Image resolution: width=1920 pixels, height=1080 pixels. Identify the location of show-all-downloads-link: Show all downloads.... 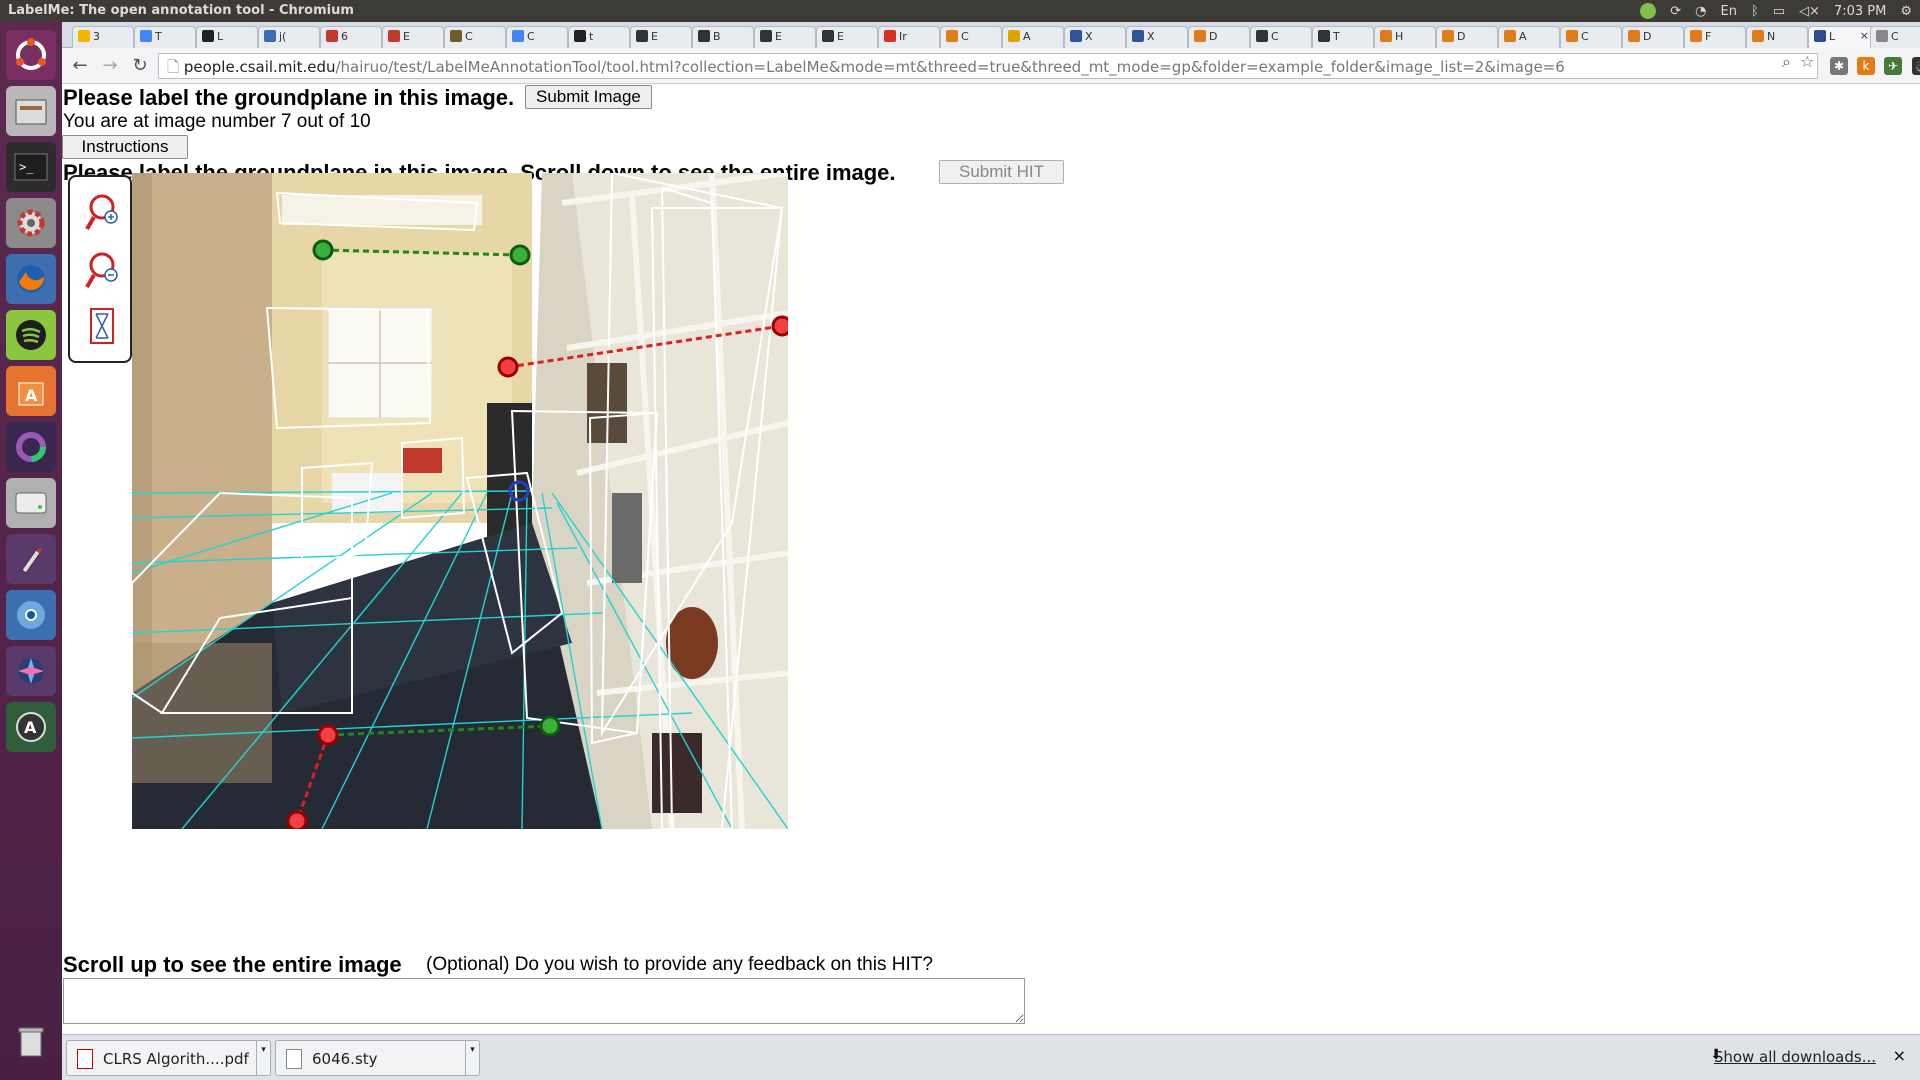
(1795, 1057).